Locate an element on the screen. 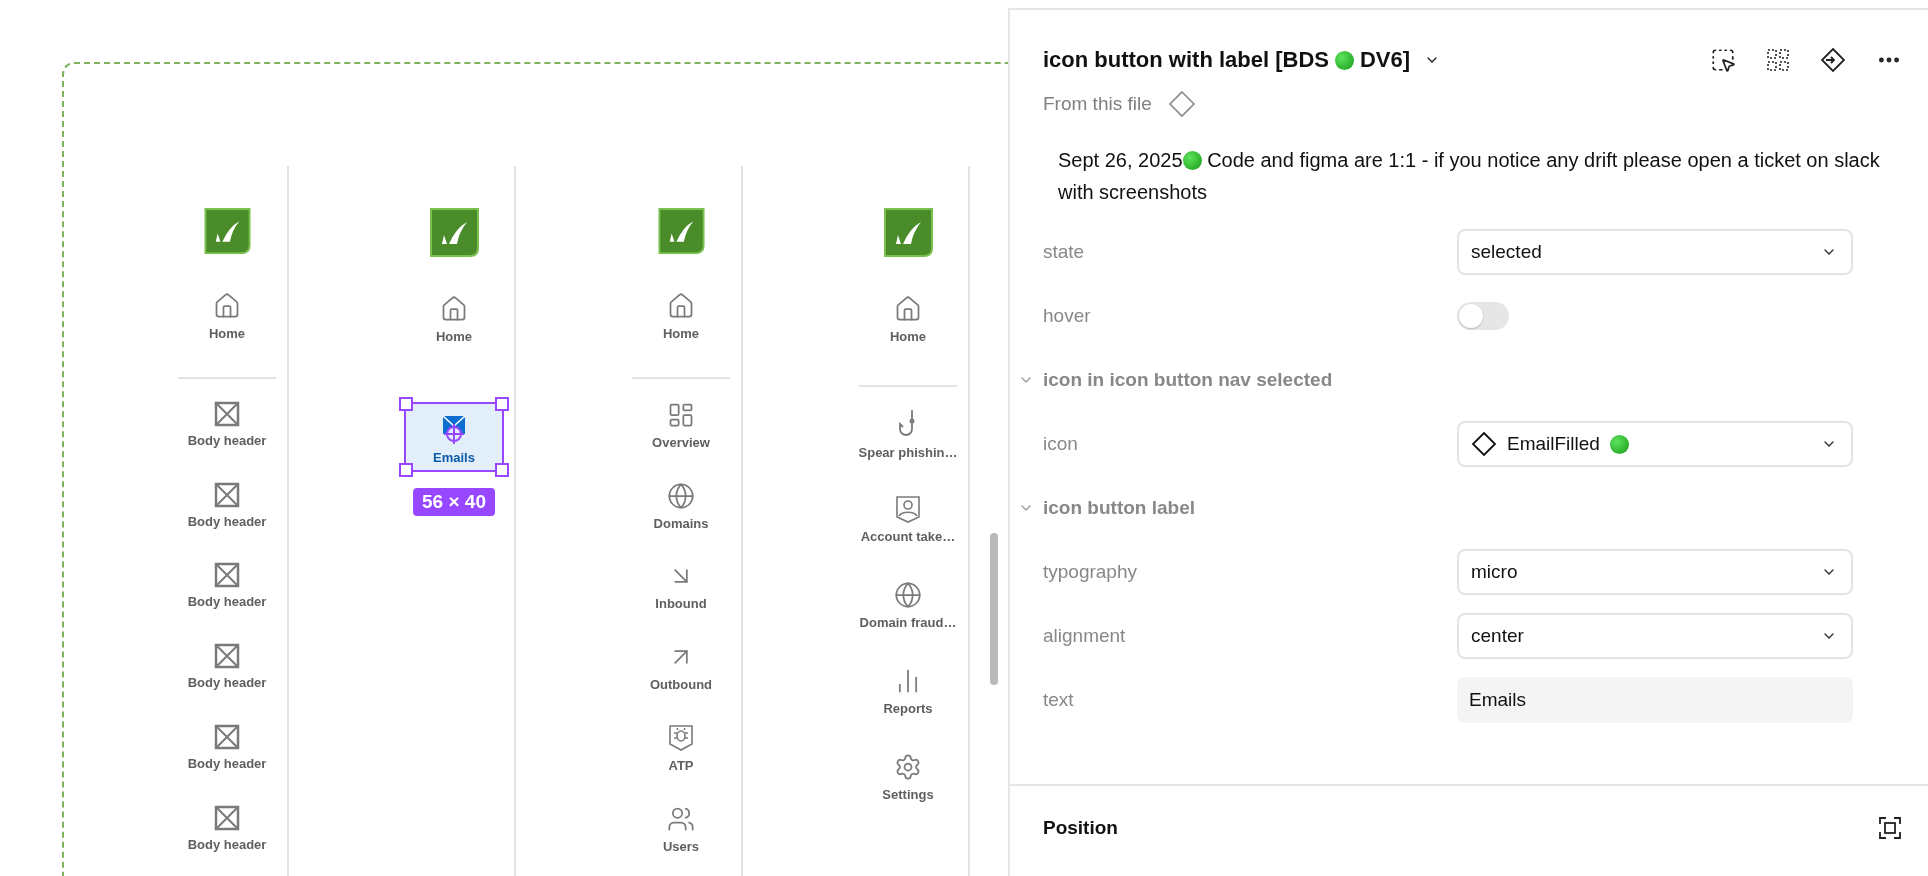  property-label: typography is located at coordinates (1090, 572).